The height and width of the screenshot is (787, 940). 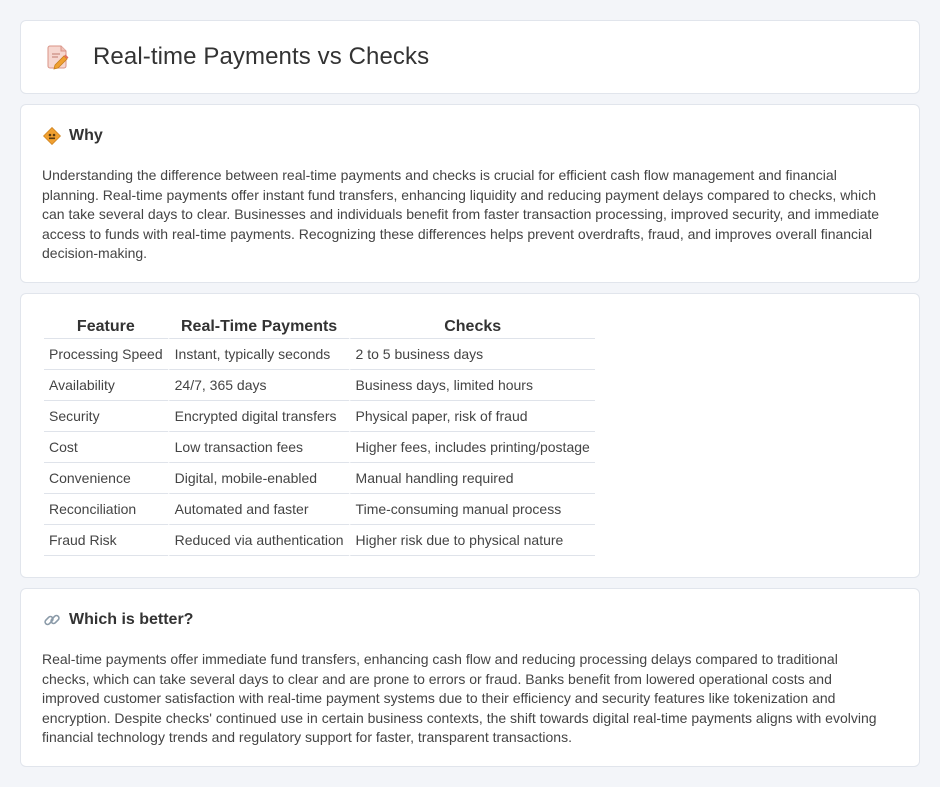 What do you see at coordinates (261, 56) in the screenshot?
I see `page-title: Real-time Payments vs Checks` at bounding box center [261, 56].